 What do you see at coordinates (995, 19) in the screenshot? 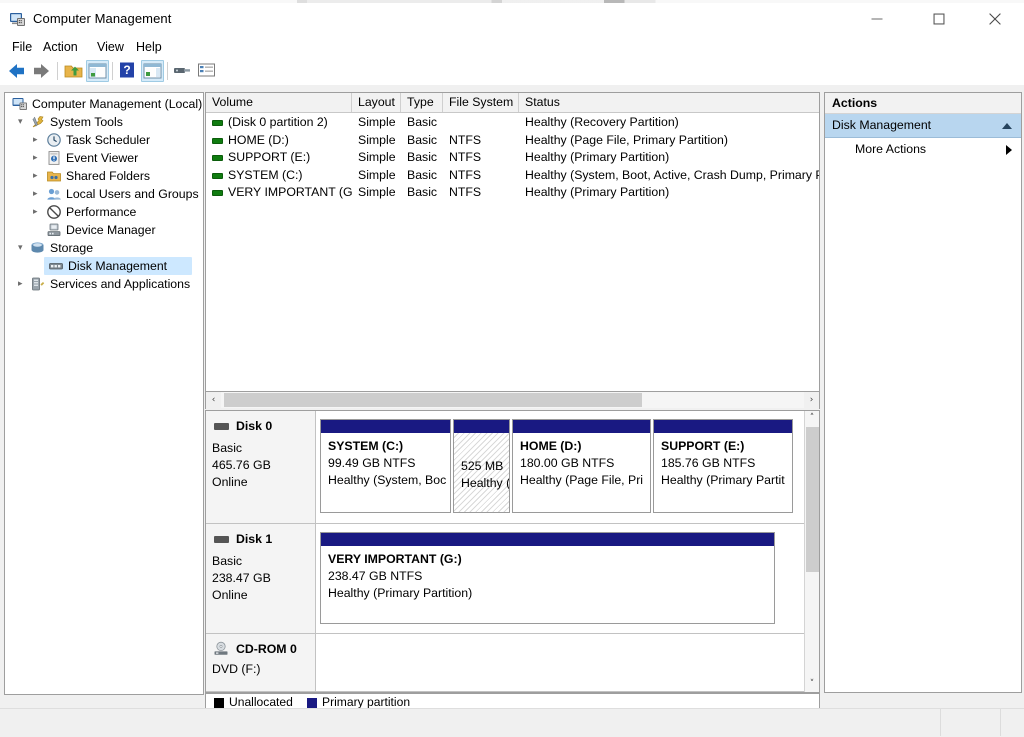
I see `close-button` at bounding box center [995, 19].